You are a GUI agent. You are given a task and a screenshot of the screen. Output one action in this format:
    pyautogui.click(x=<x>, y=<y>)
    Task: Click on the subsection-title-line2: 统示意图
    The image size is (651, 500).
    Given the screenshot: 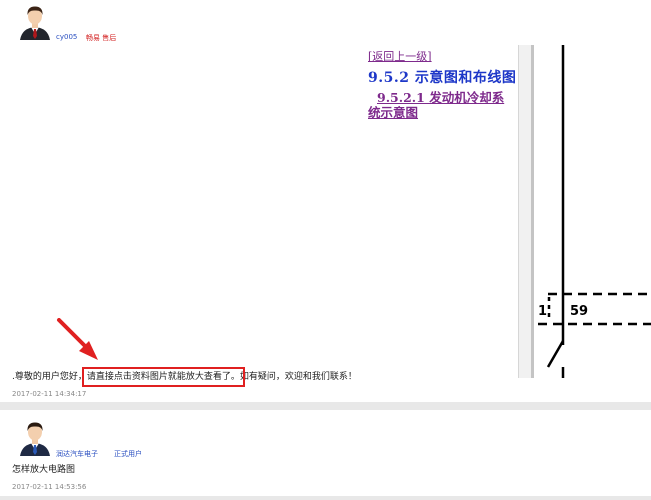 What is the action you would take?
    pyautogui.click(x=393, y=112)
    